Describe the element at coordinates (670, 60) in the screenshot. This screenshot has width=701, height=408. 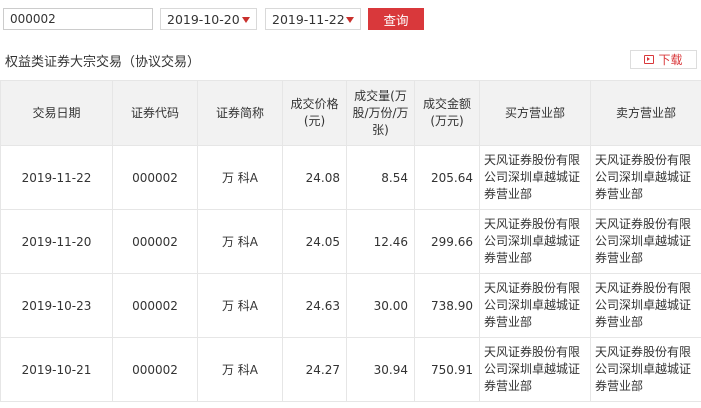
I see `download-label: 下载` at that location.